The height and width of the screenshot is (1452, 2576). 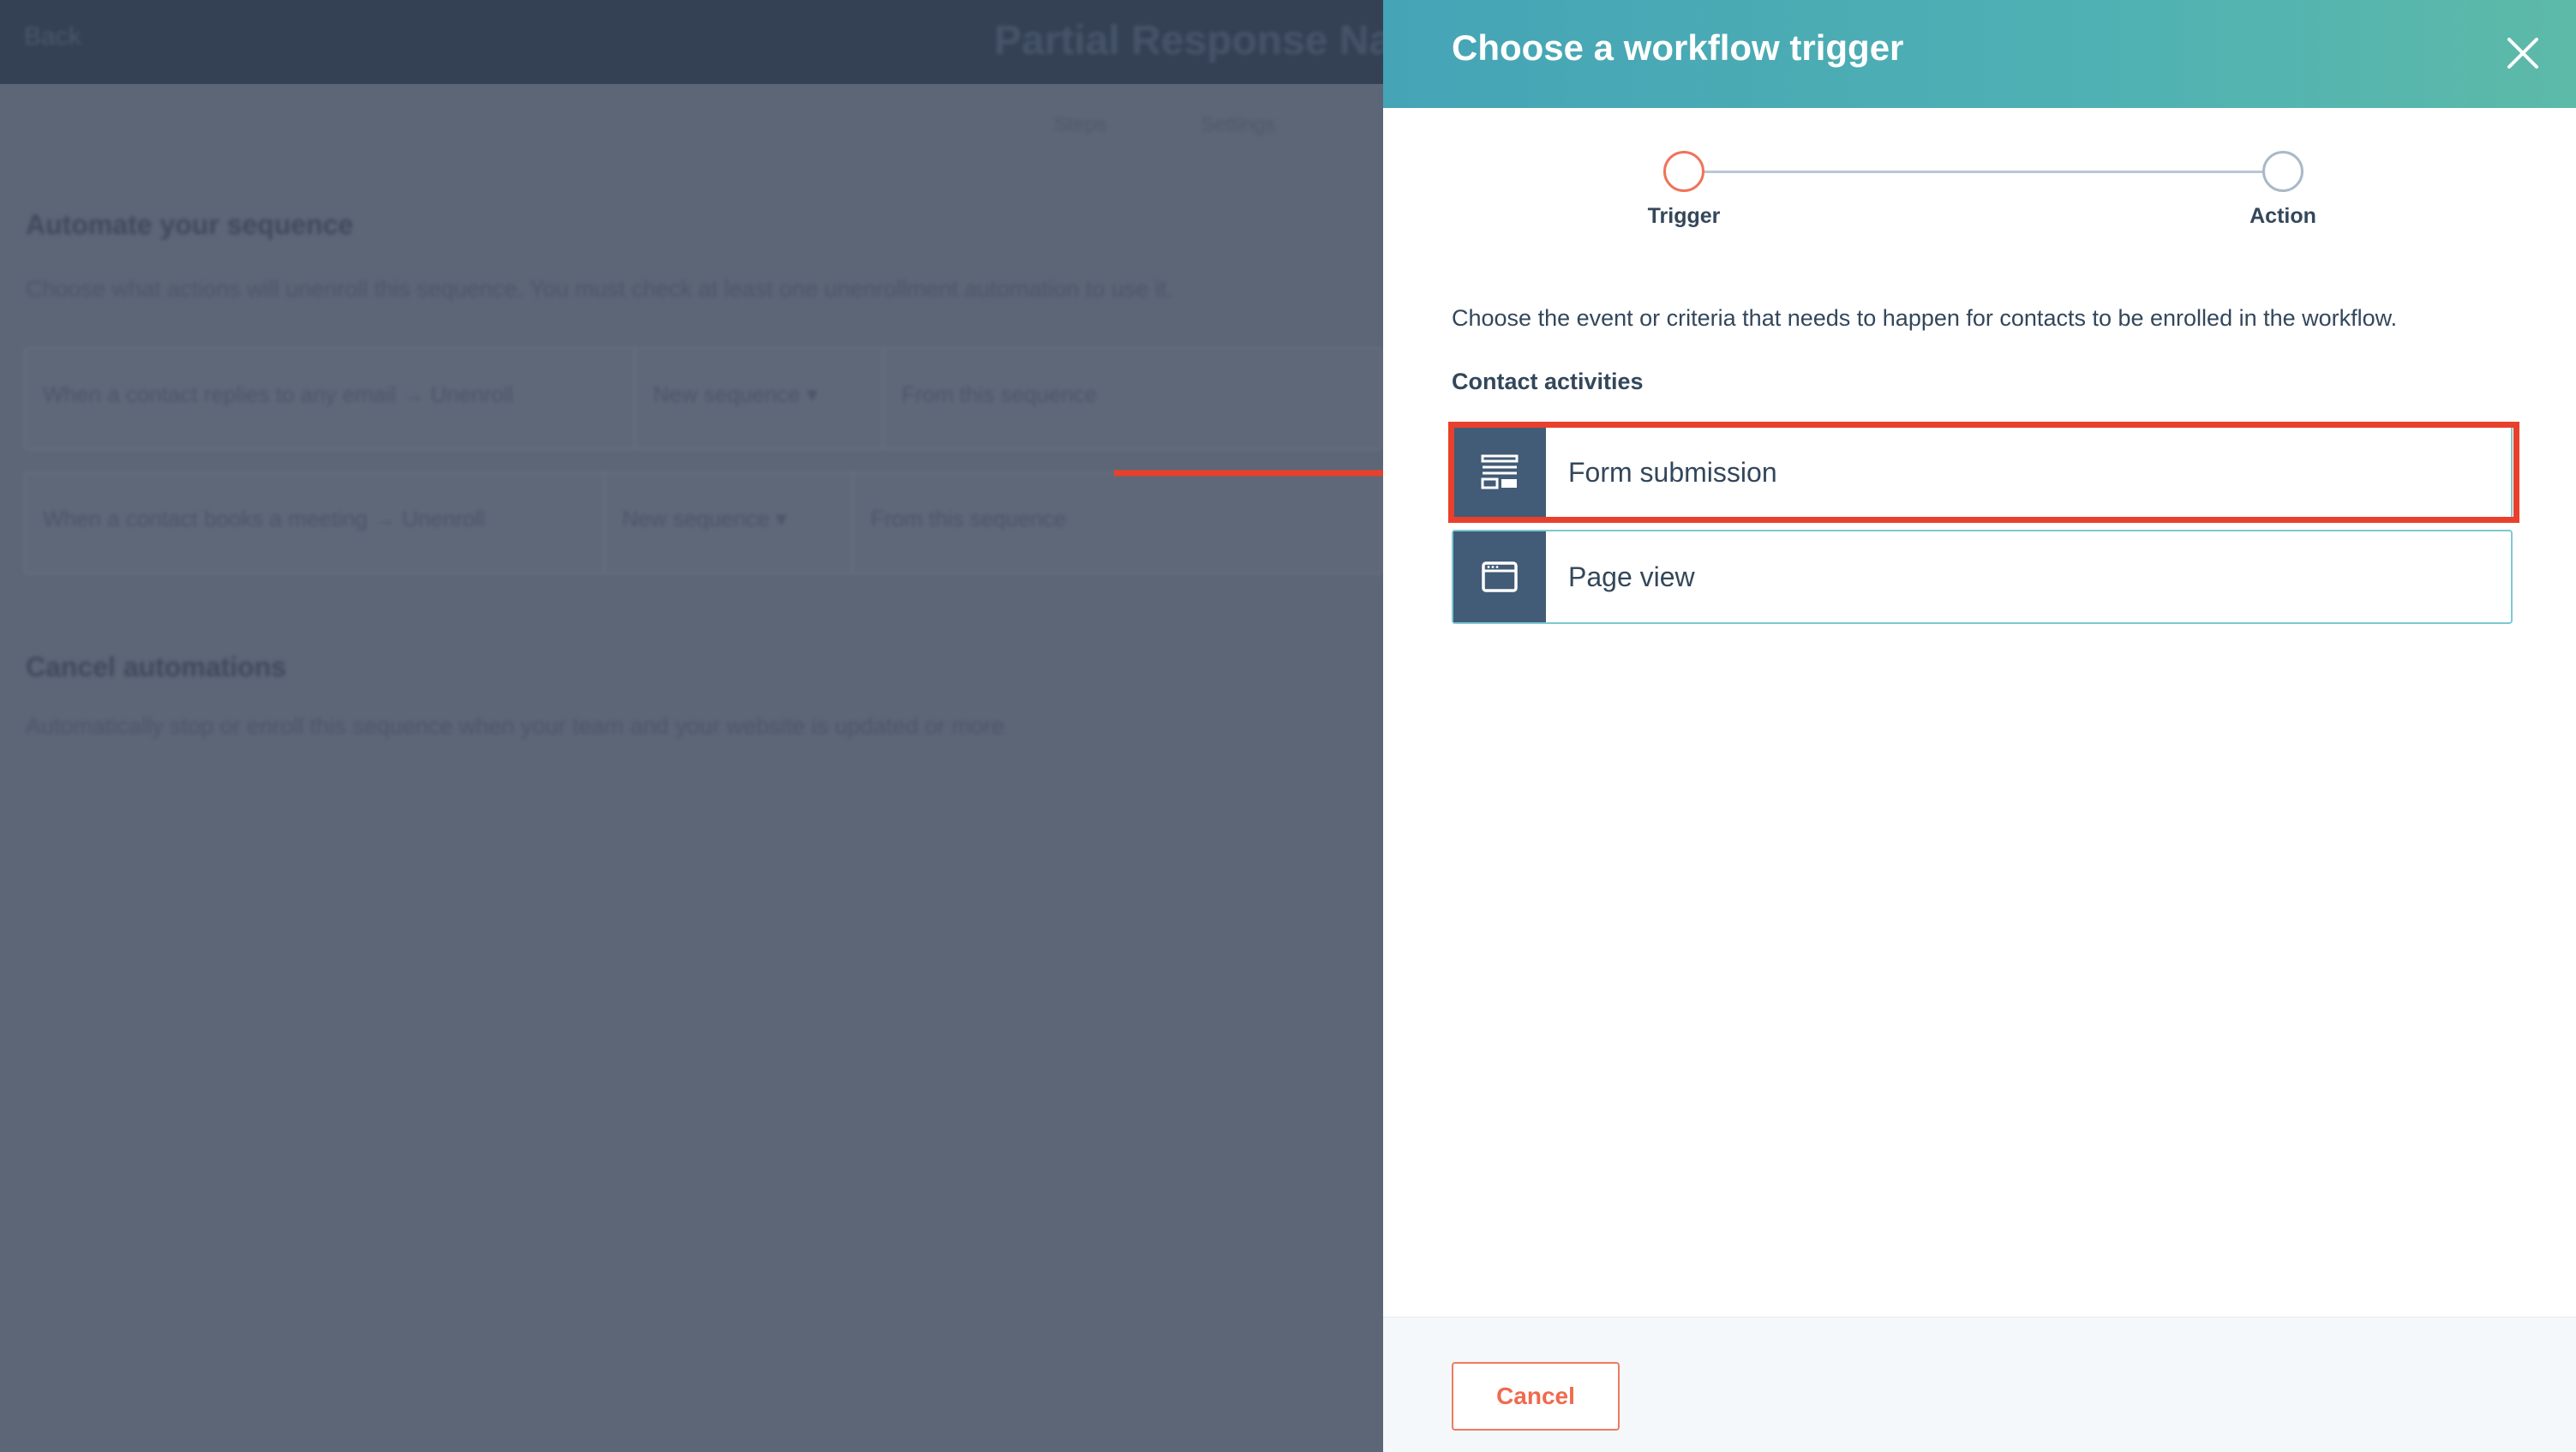 What do you see at coordinates (691, 42) in the screenshot?
I see `background-topbar: Back Partial Response Na` at bounding box center [691, 42].